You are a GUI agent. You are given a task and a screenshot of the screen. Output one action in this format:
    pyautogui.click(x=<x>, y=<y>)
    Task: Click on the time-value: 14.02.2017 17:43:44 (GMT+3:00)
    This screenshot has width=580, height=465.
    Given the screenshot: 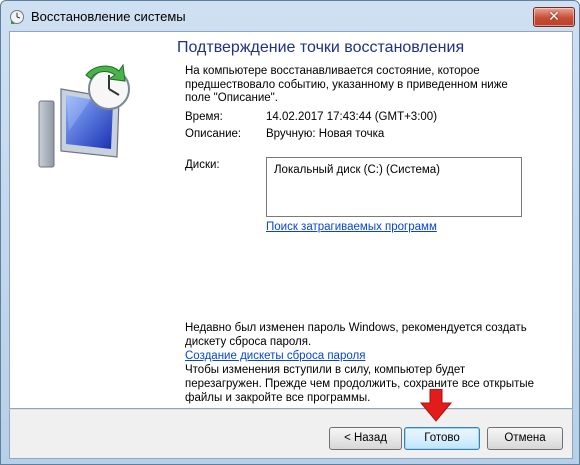 What is the action you would take?
    pyautogui.click(x=352, y=117)
    